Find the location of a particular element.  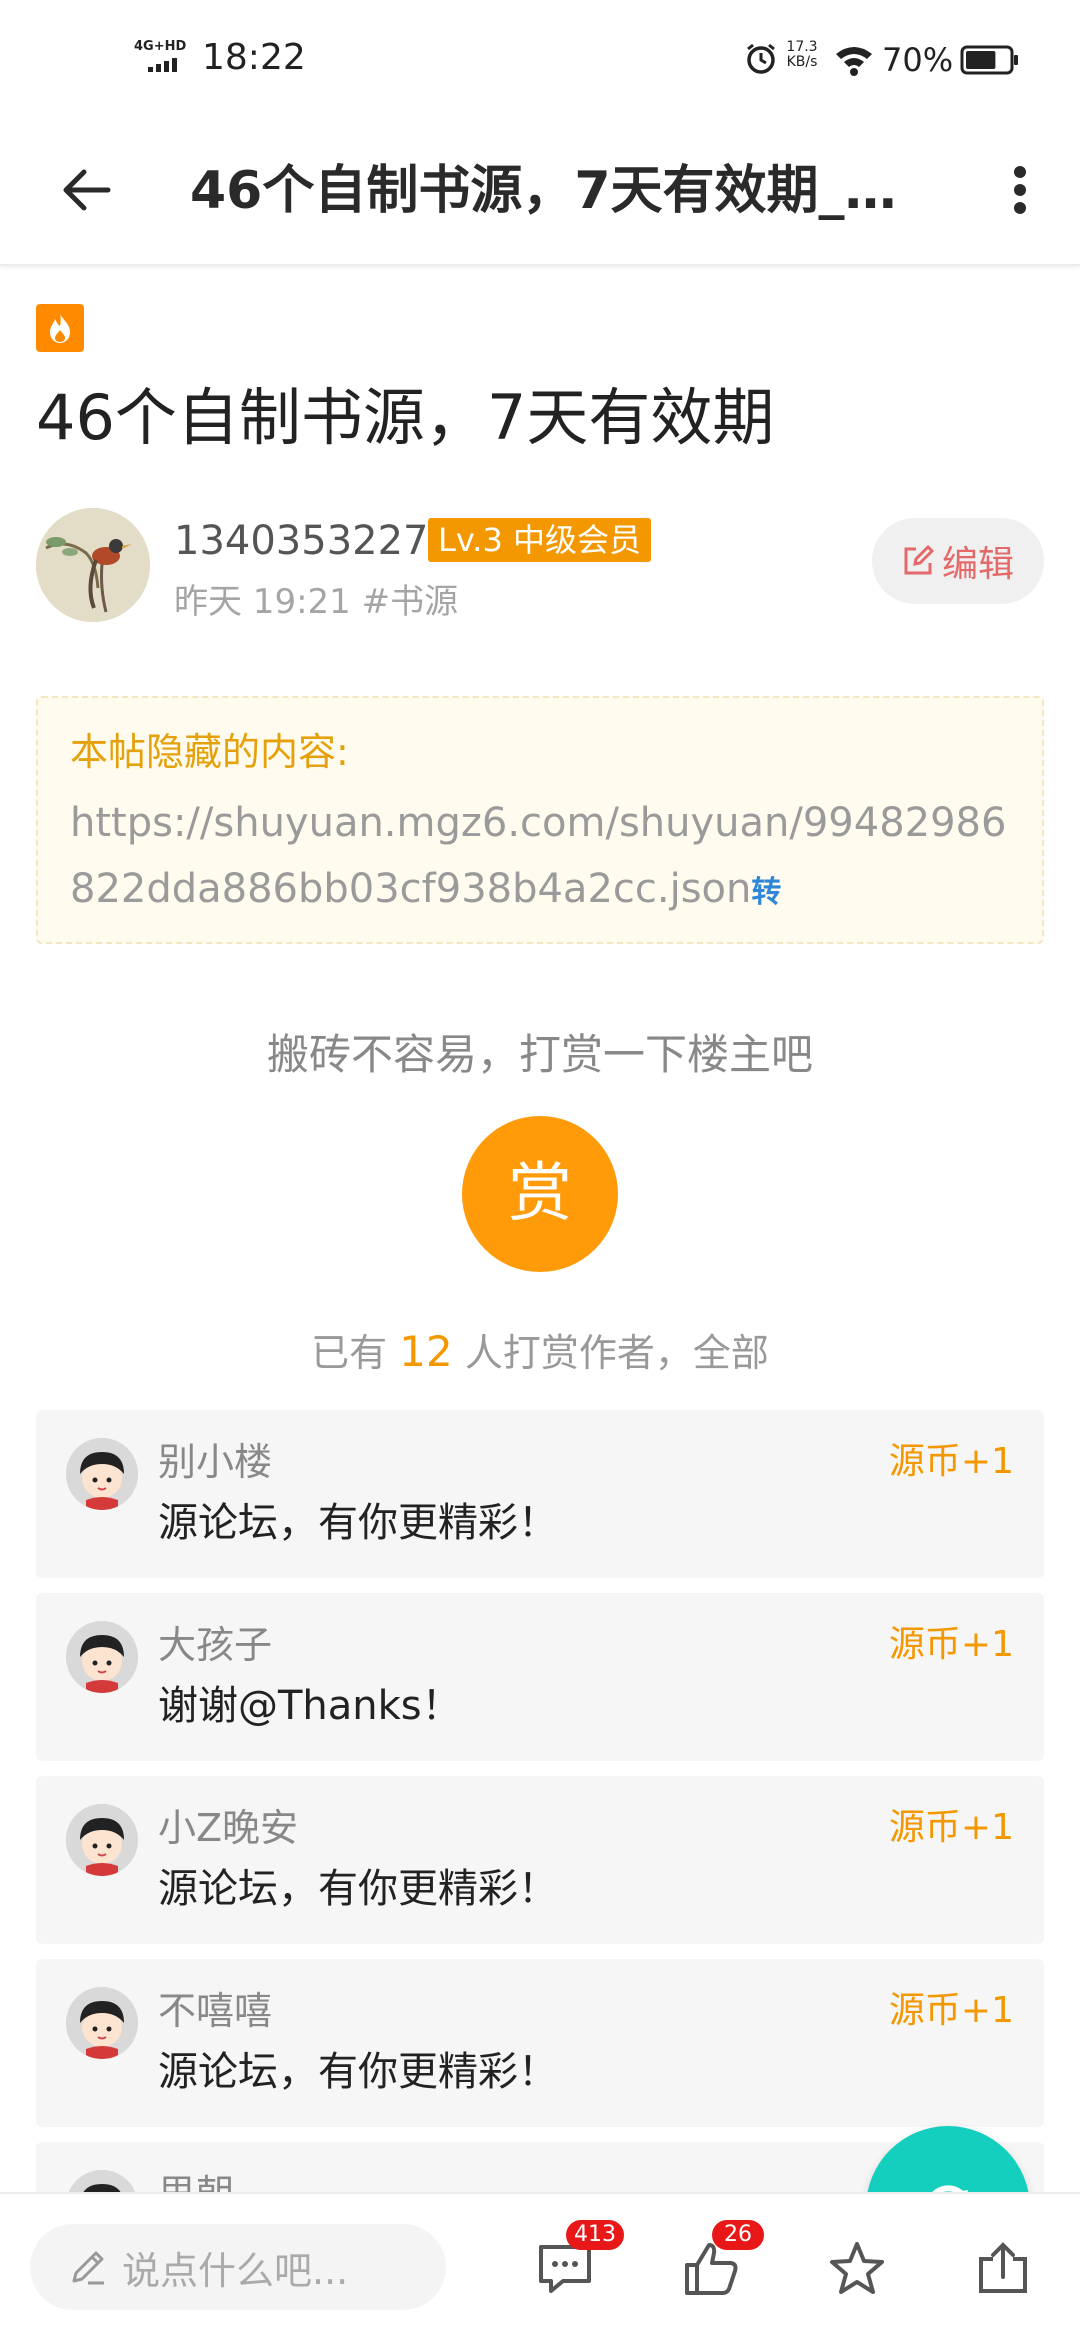

tip-button: 赏 is located at coordinates (540, 1194).